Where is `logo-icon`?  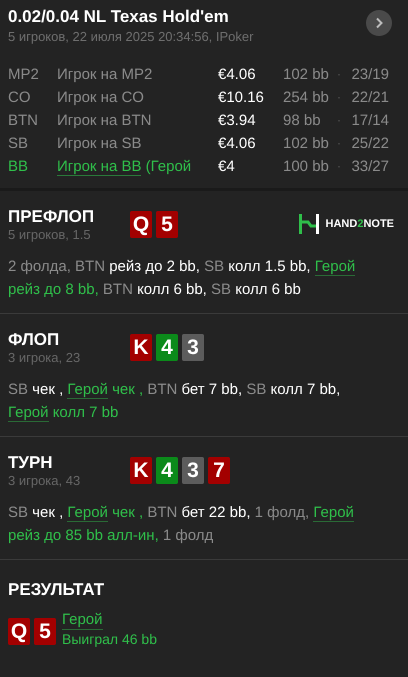
logo-icon is located at coordinates (309, 224).